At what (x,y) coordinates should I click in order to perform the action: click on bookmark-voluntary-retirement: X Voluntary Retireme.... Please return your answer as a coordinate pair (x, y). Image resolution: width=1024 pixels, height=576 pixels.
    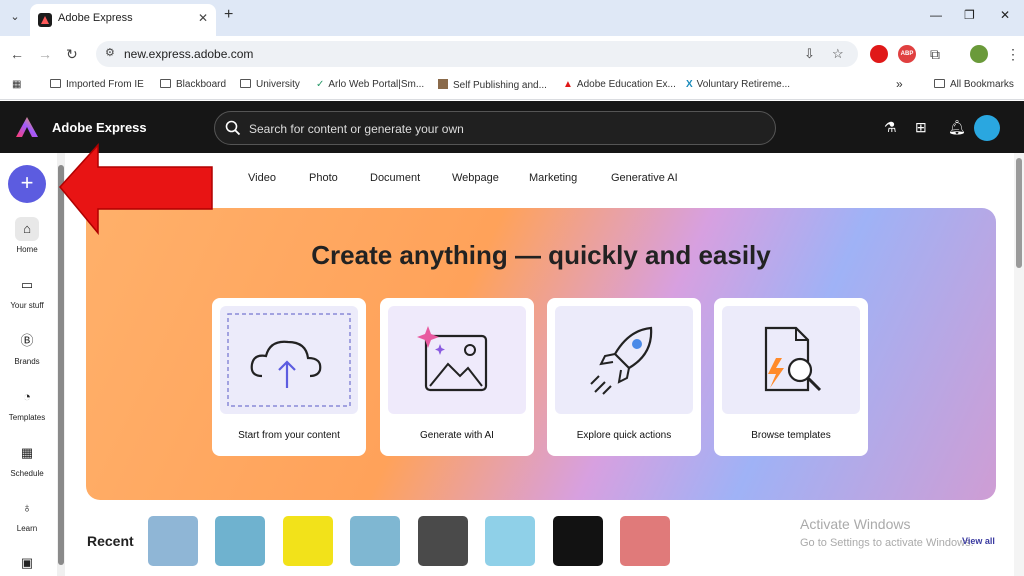
    Looking at the image, I should click on (738, 84).